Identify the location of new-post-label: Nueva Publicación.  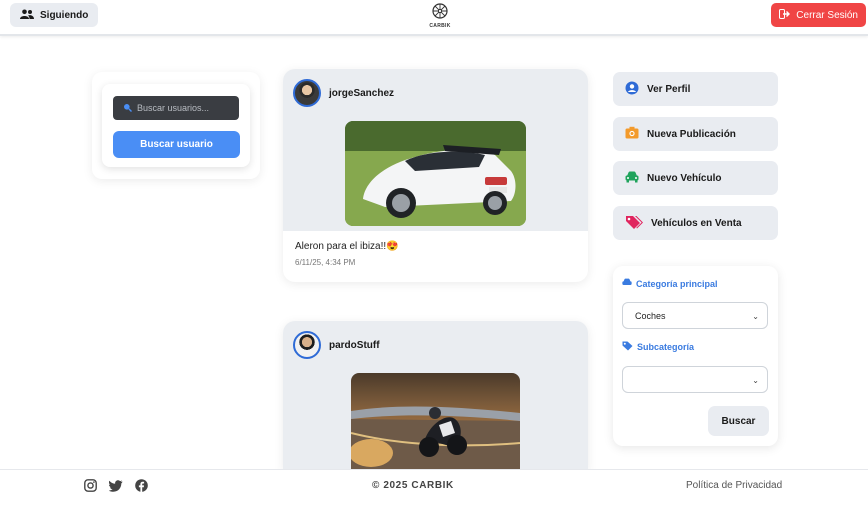
(691, 134).